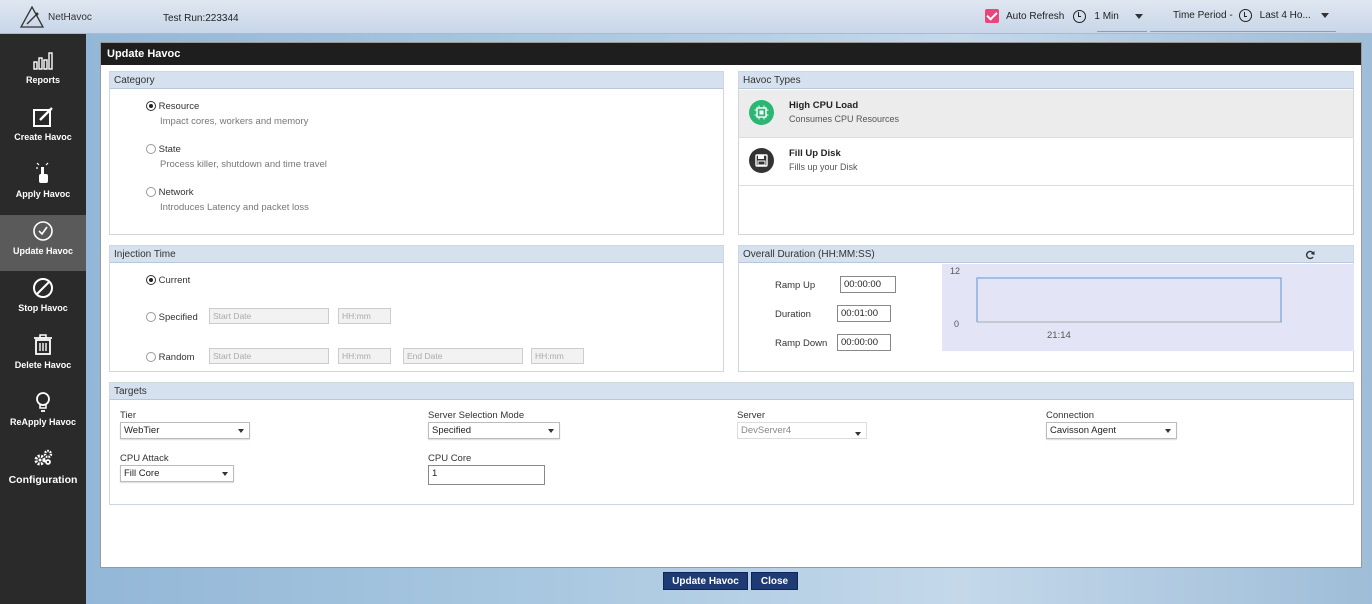 This screenshot has height=604, width=1372. Describe the element at coordinates (557, 356) in the screenshot. I see `random-end-time-input: HH:mm` at that location.